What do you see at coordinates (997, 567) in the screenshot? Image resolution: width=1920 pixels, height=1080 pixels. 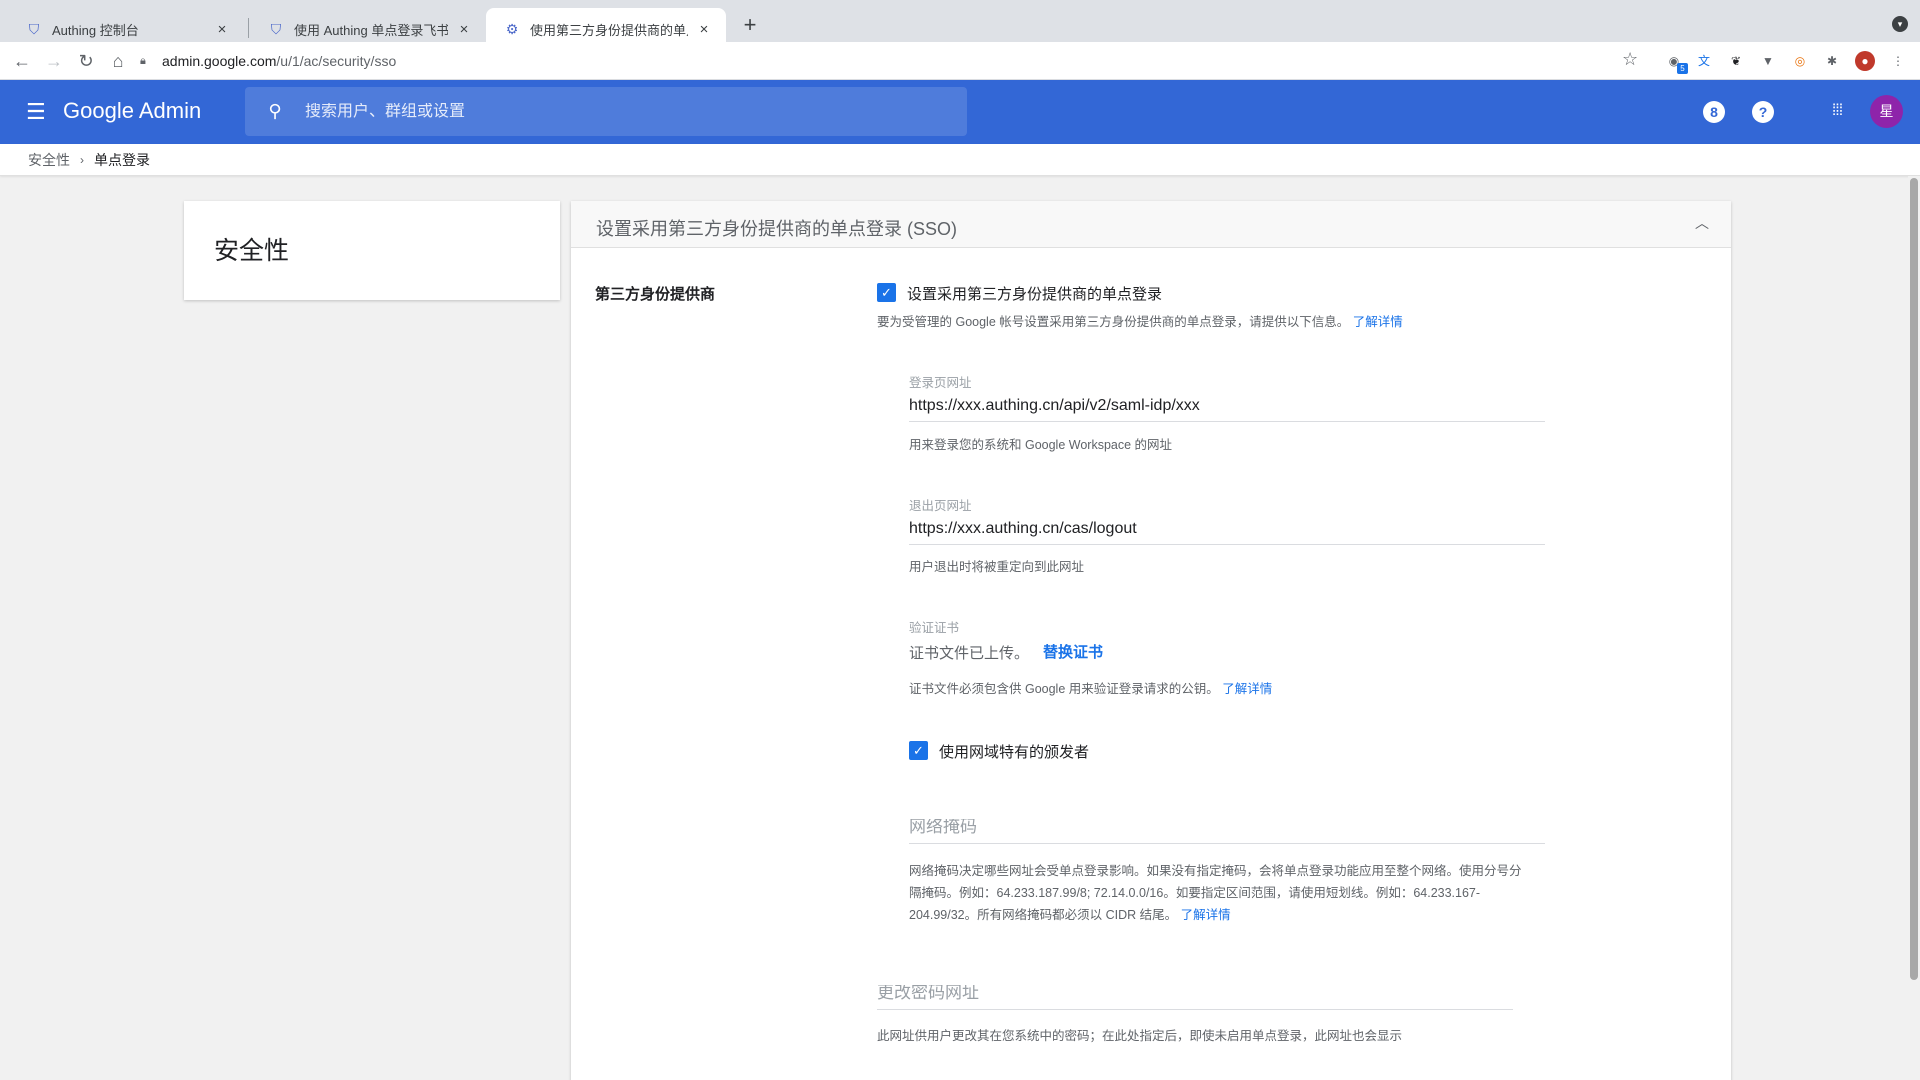 I see `signout-url-hint: 用户退出时将被重定向到此网址` at bounding box center [997, 567].